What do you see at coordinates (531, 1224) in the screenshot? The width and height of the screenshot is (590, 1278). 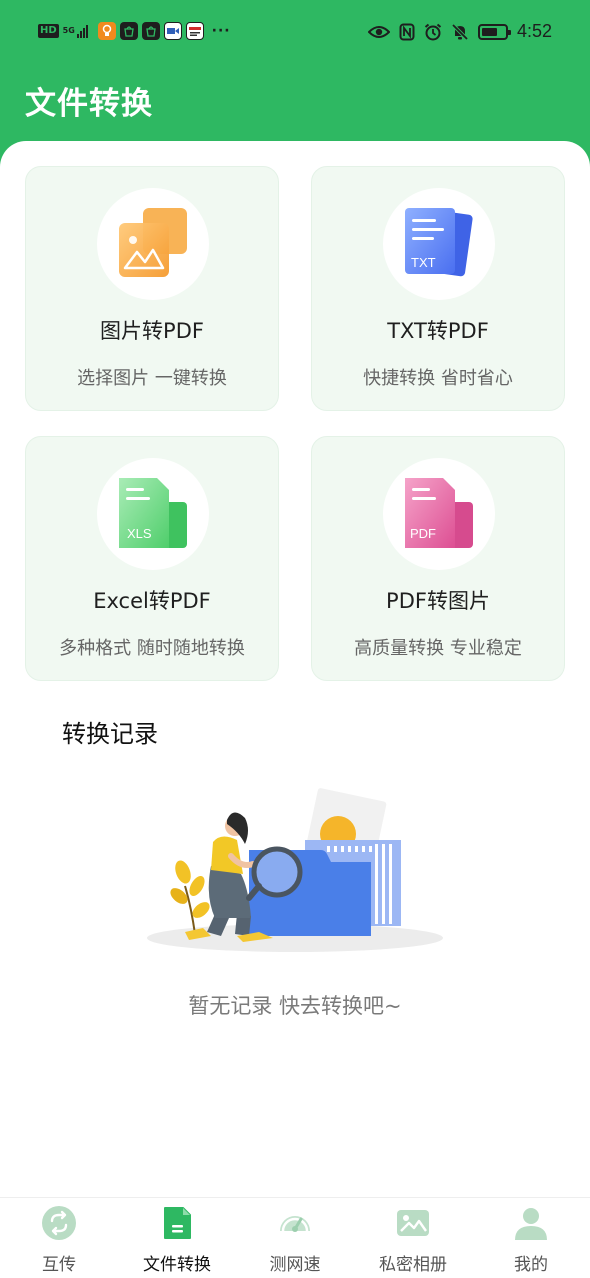 I see `profile-icon` at bounding box center [531, 1224].